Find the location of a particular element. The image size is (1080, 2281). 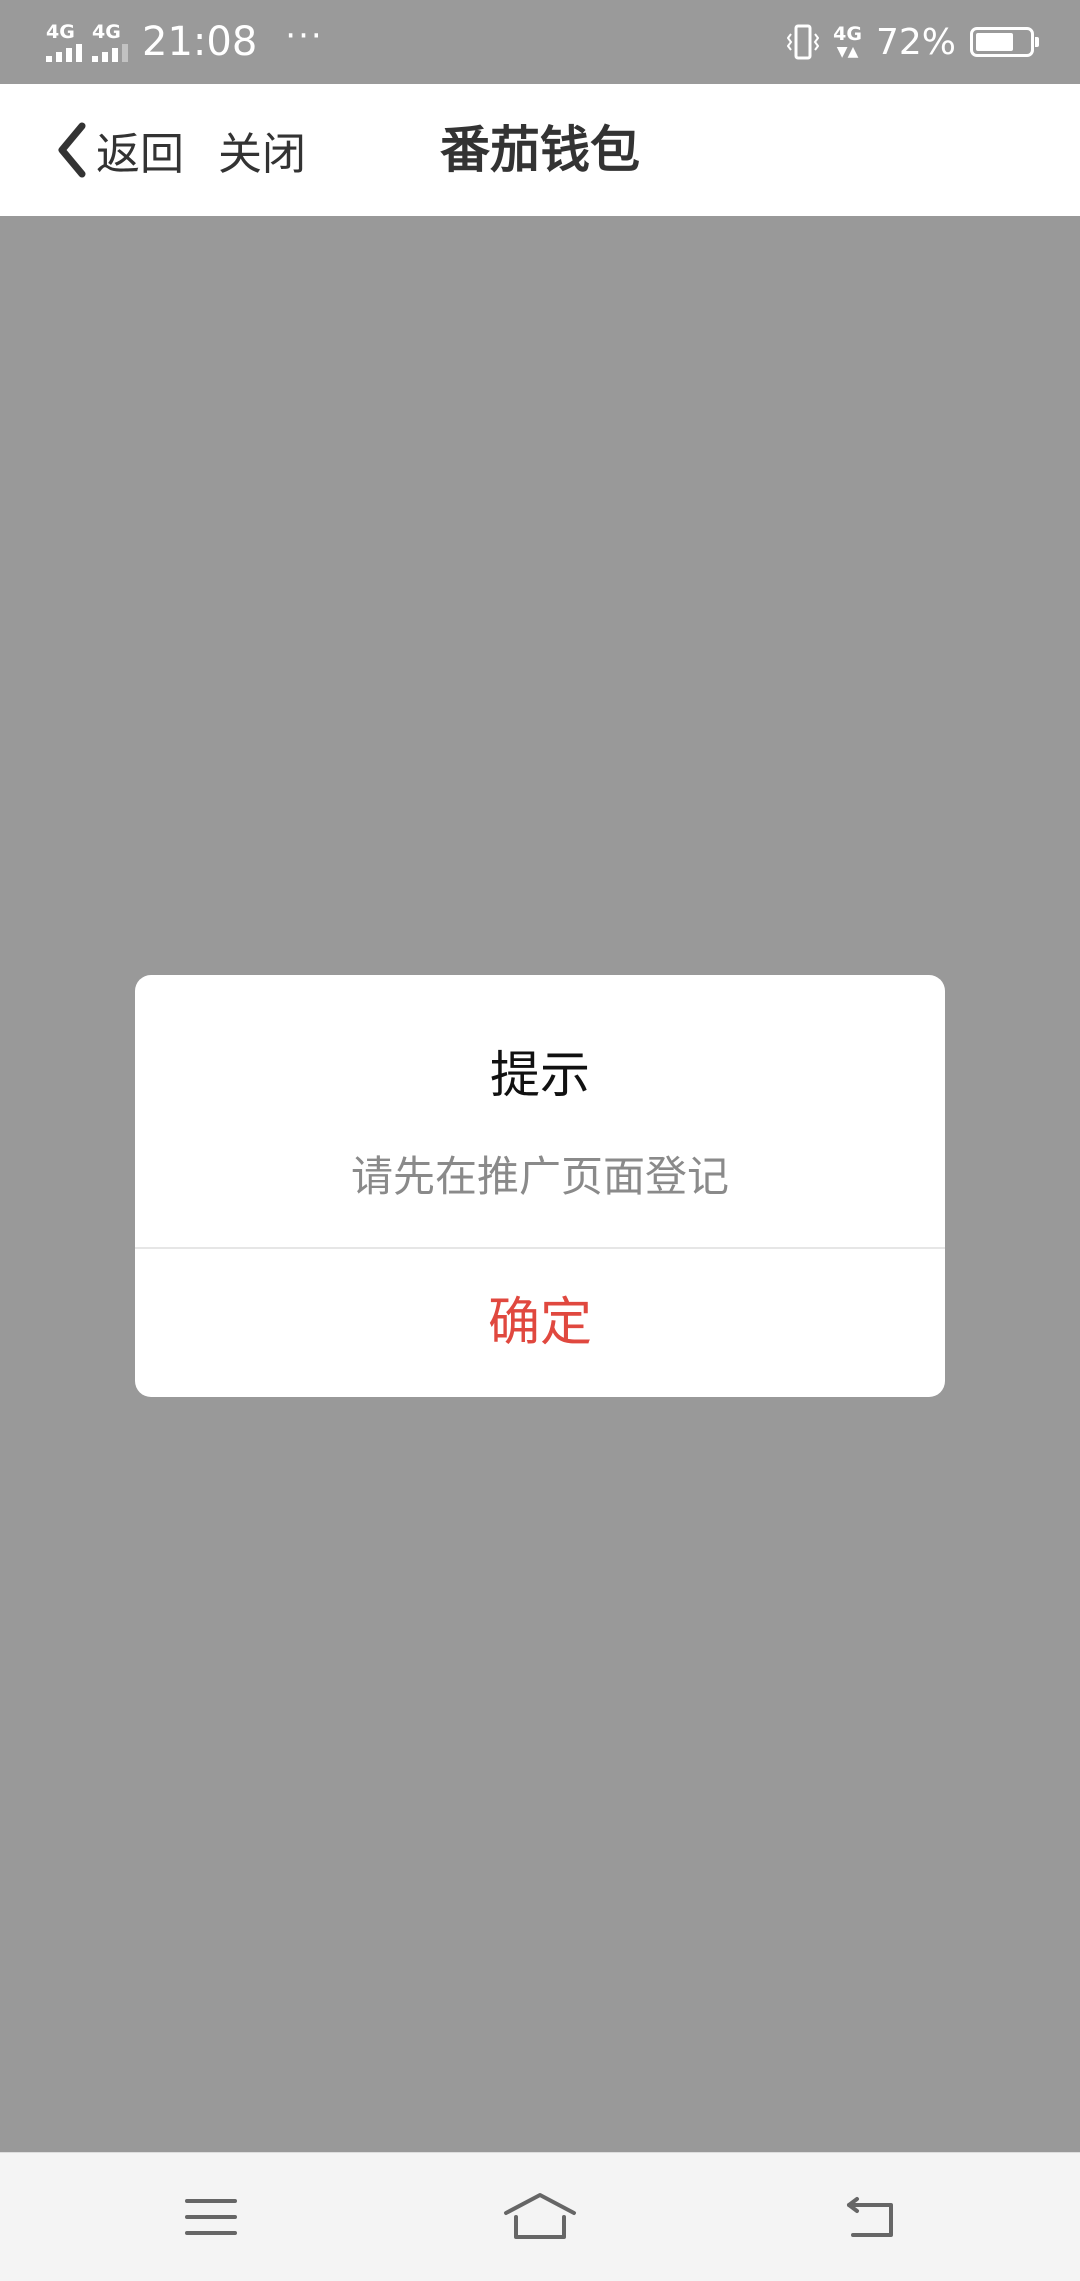

signal-2-label: 4G is located at coordinates (106, 32).